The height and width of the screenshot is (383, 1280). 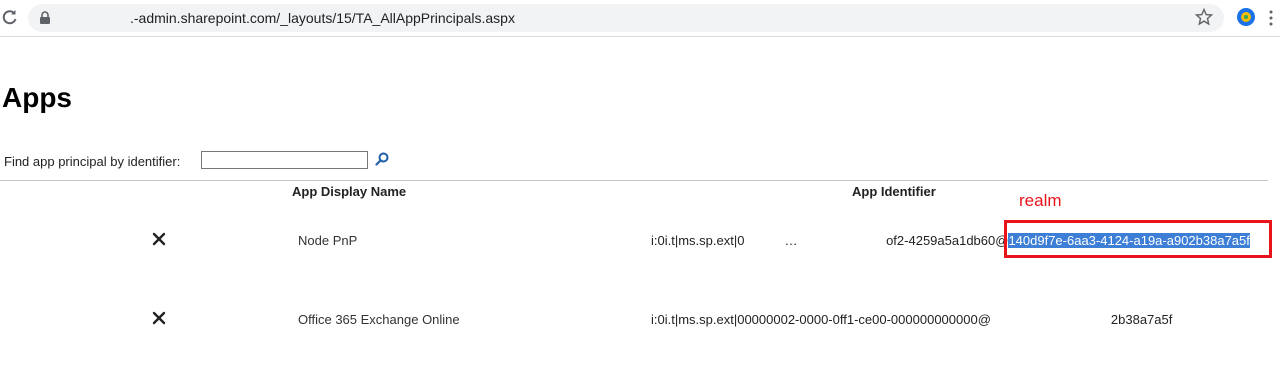 I want to click on app-display-name: Office 365 Exchange Online, so click(x=379, y=319).